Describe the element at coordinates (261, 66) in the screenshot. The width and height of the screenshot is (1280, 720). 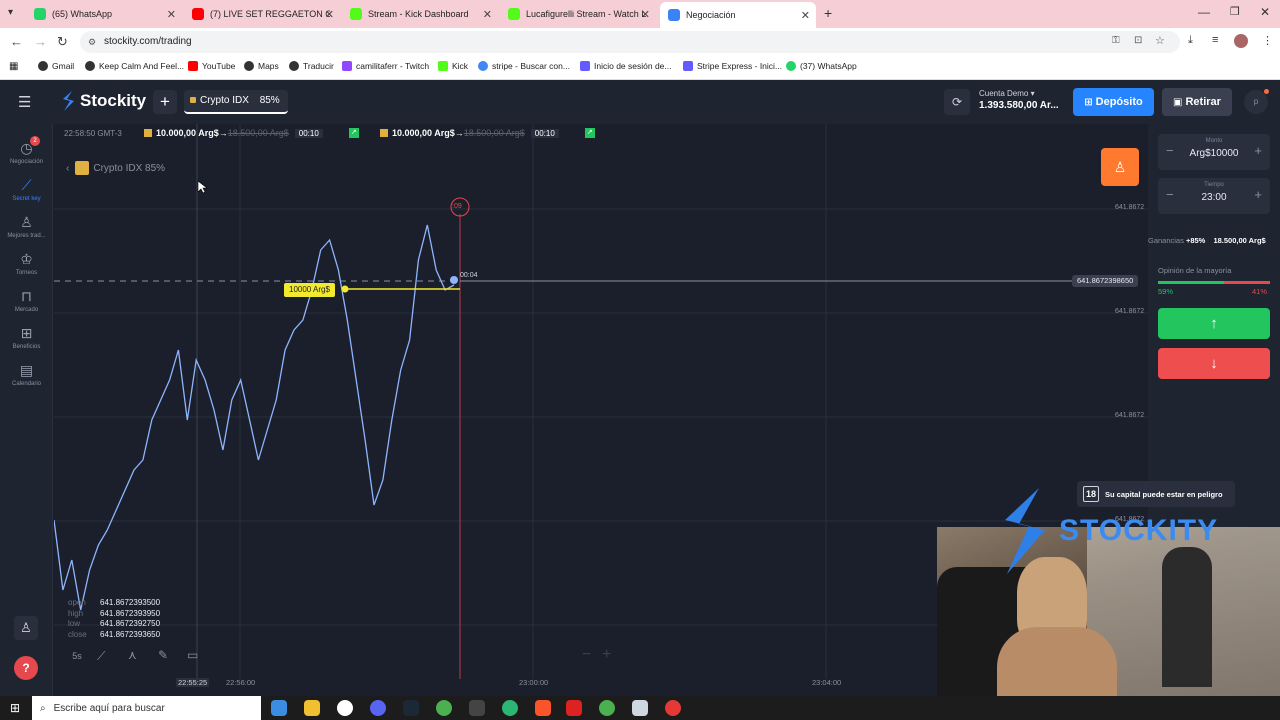
I see `bookmark-maps: Maps` at that location.